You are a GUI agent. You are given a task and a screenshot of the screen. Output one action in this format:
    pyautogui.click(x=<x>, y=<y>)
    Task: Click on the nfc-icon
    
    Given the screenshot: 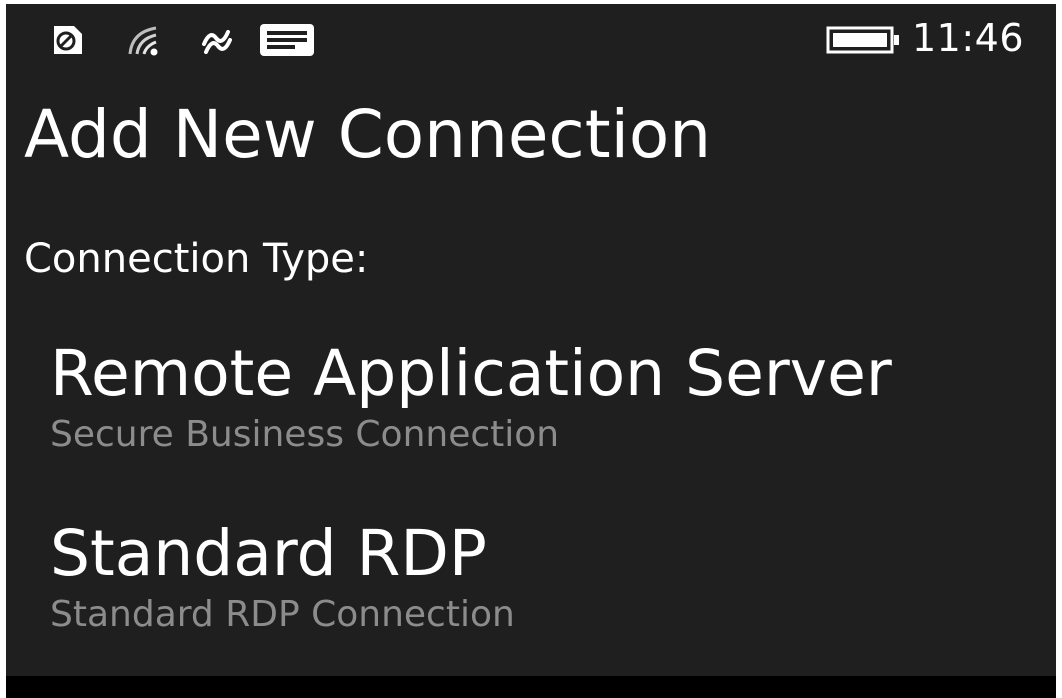 What is the action you would take?
    pyautogui.click(x=217, y=42)
    